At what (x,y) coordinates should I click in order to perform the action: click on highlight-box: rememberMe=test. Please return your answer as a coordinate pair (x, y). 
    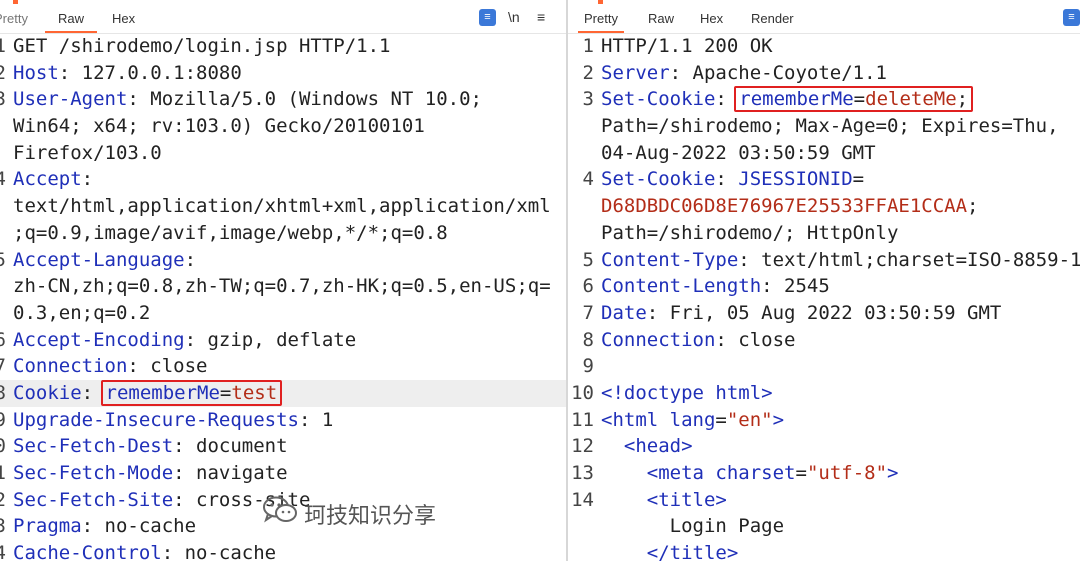
    Looking at the image, I should click on (191, 392).